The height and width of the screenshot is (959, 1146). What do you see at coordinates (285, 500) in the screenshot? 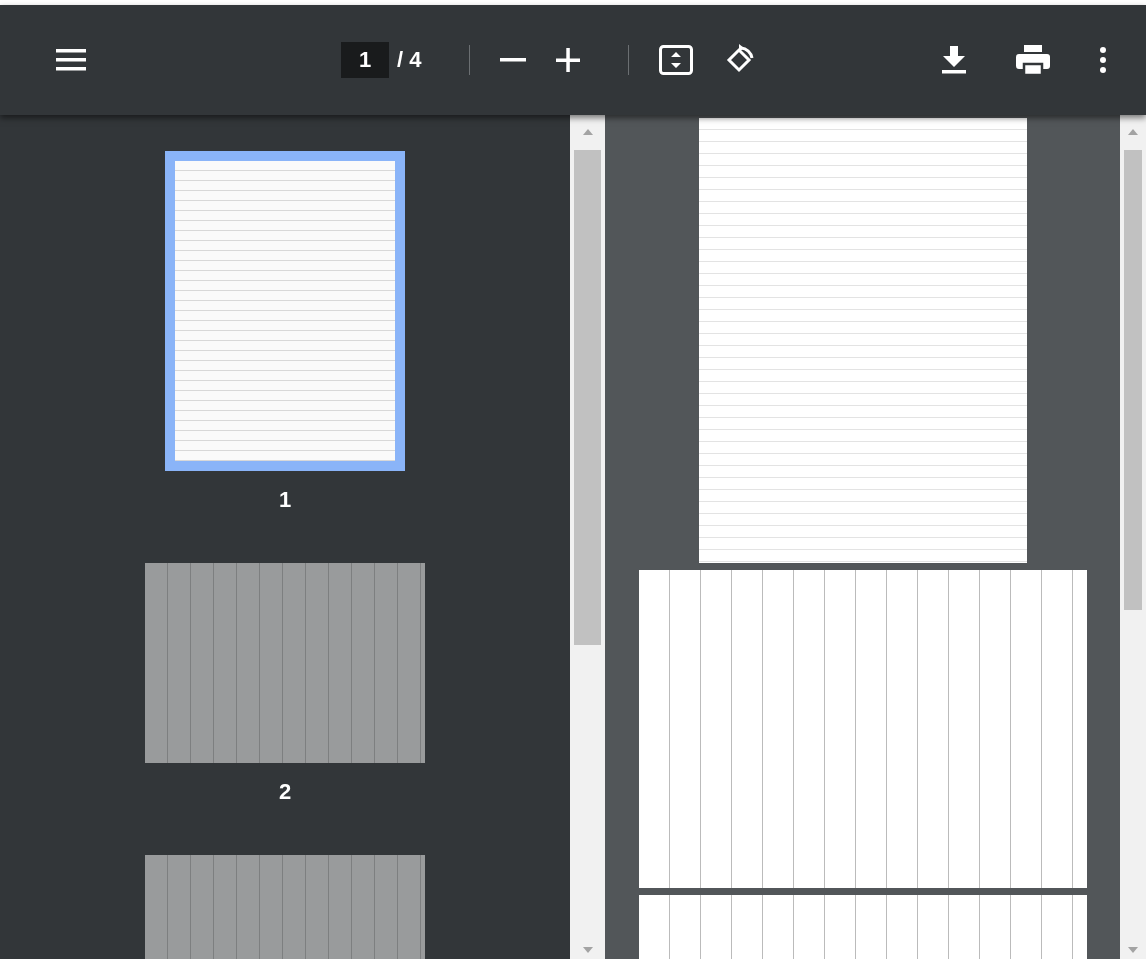
I see `page-number-label: 1` at bounding box center [285, 500].